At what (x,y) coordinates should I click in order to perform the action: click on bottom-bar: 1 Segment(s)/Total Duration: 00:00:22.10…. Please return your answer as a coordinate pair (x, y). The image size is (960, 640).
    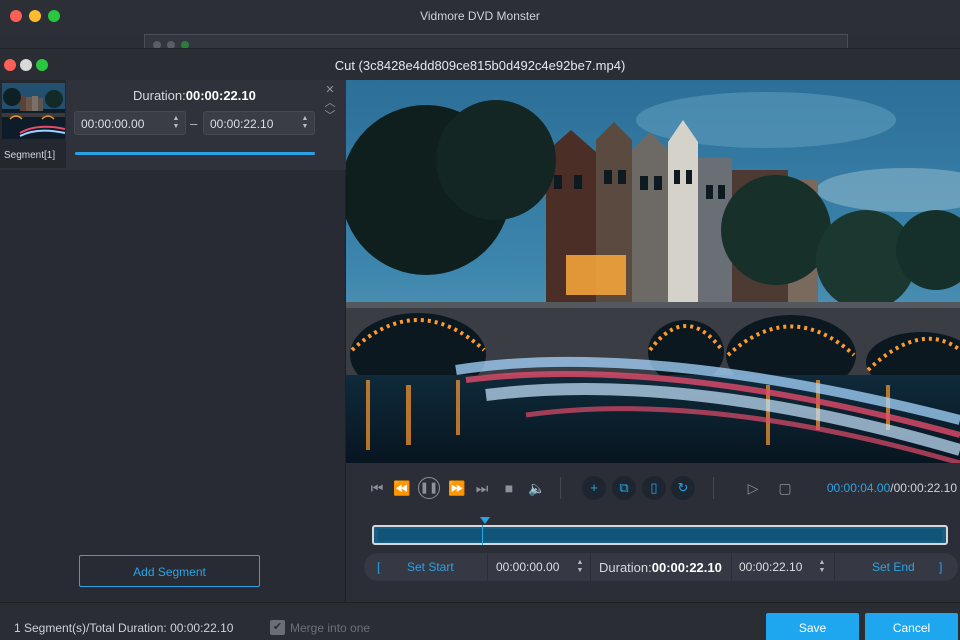
    Looking at the image, I should click on (480, 621).